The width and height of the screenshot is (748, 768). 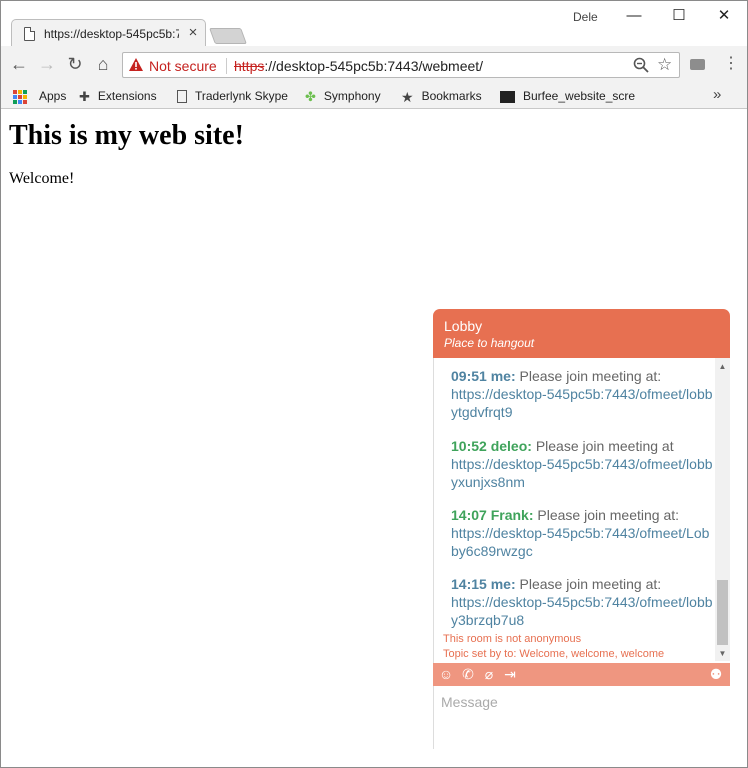 What do you see at coordinates (483, 376) in the screenshot?
I see `message-time: 09:51 me:` at bounding box center [483, 376].